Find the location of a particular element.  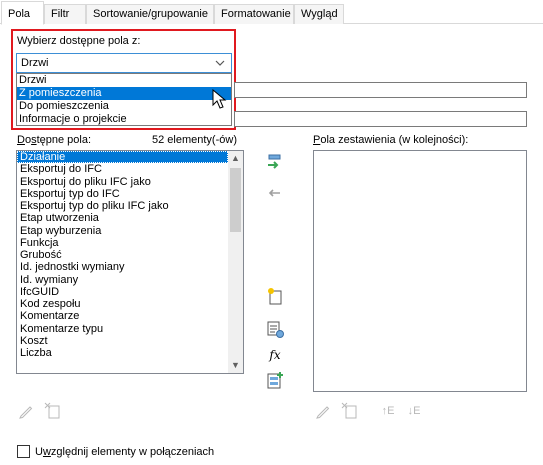

select-from-label: Wybierz dostępne pola z: is located at coordinates (79, 41).